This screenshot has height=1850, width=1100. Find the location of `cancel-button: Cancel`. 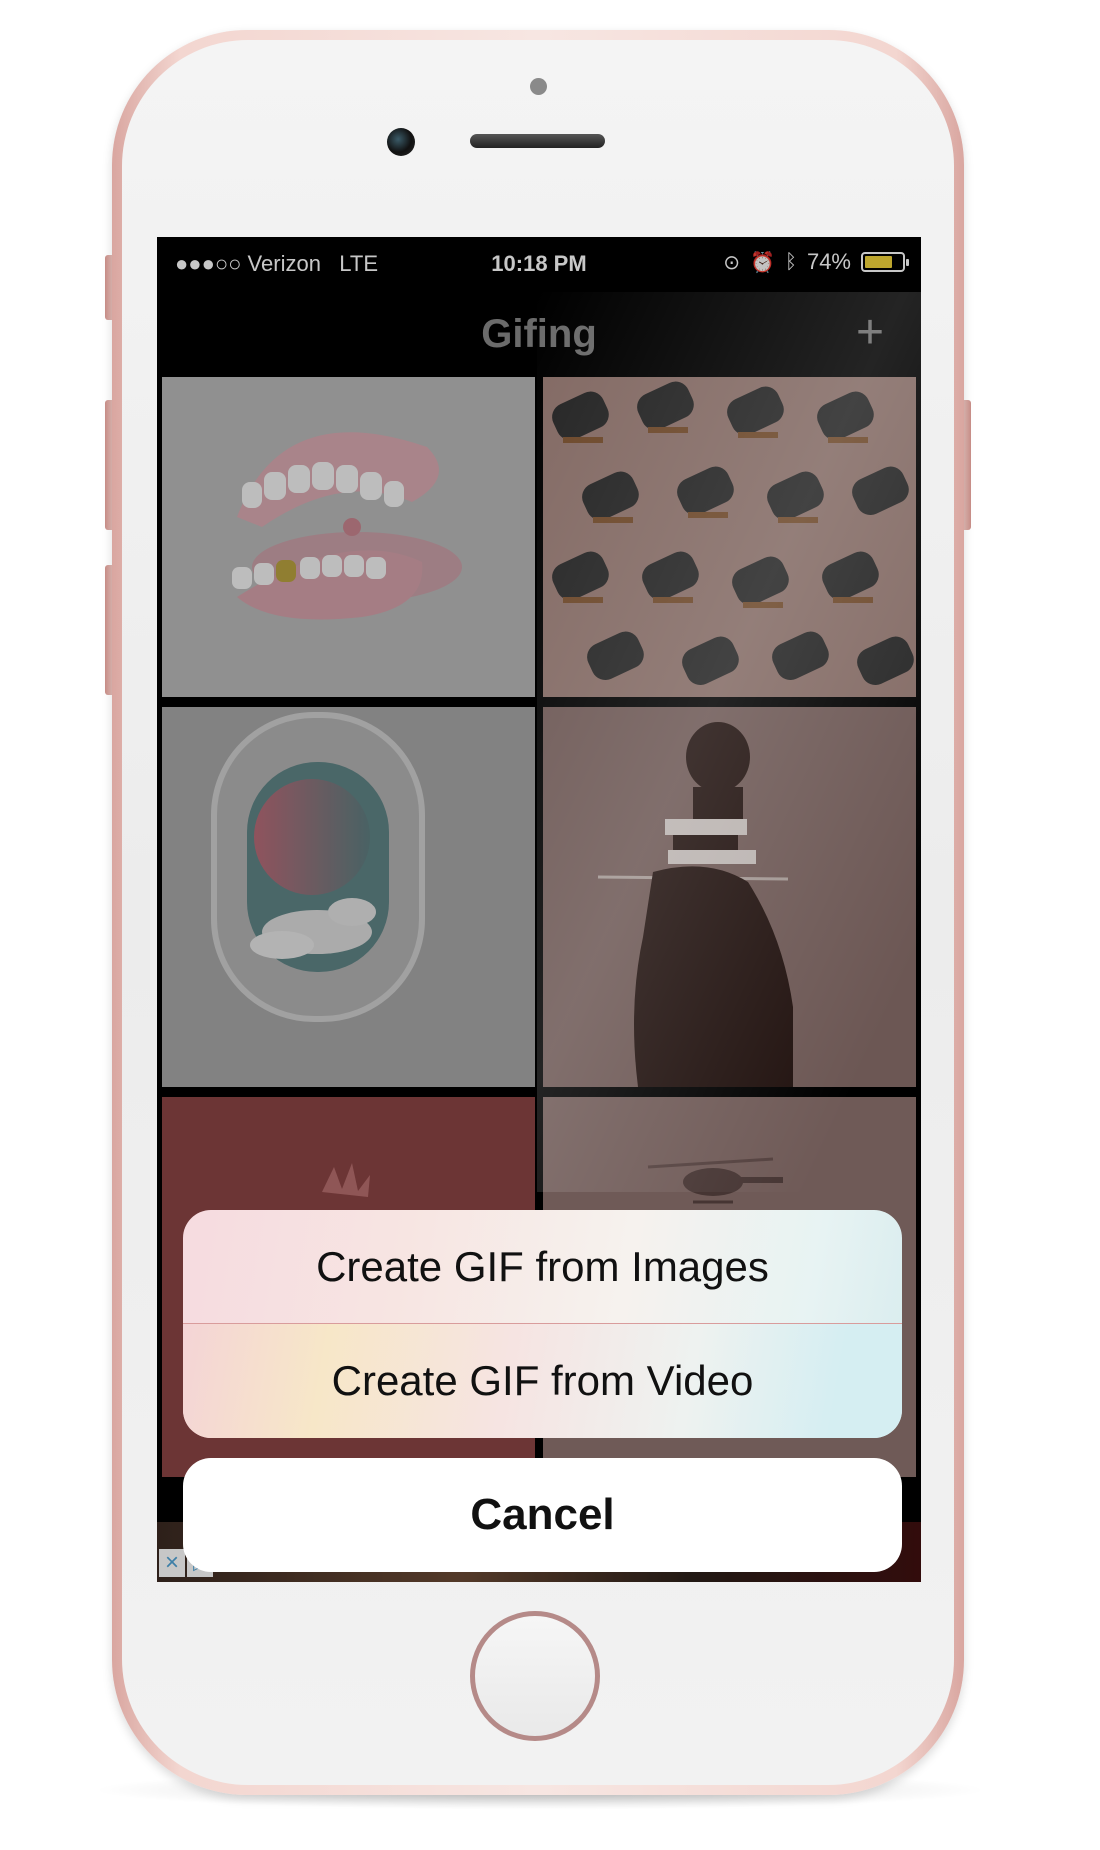

cancel-button: Cancel is located at coordinates (542, 1515).